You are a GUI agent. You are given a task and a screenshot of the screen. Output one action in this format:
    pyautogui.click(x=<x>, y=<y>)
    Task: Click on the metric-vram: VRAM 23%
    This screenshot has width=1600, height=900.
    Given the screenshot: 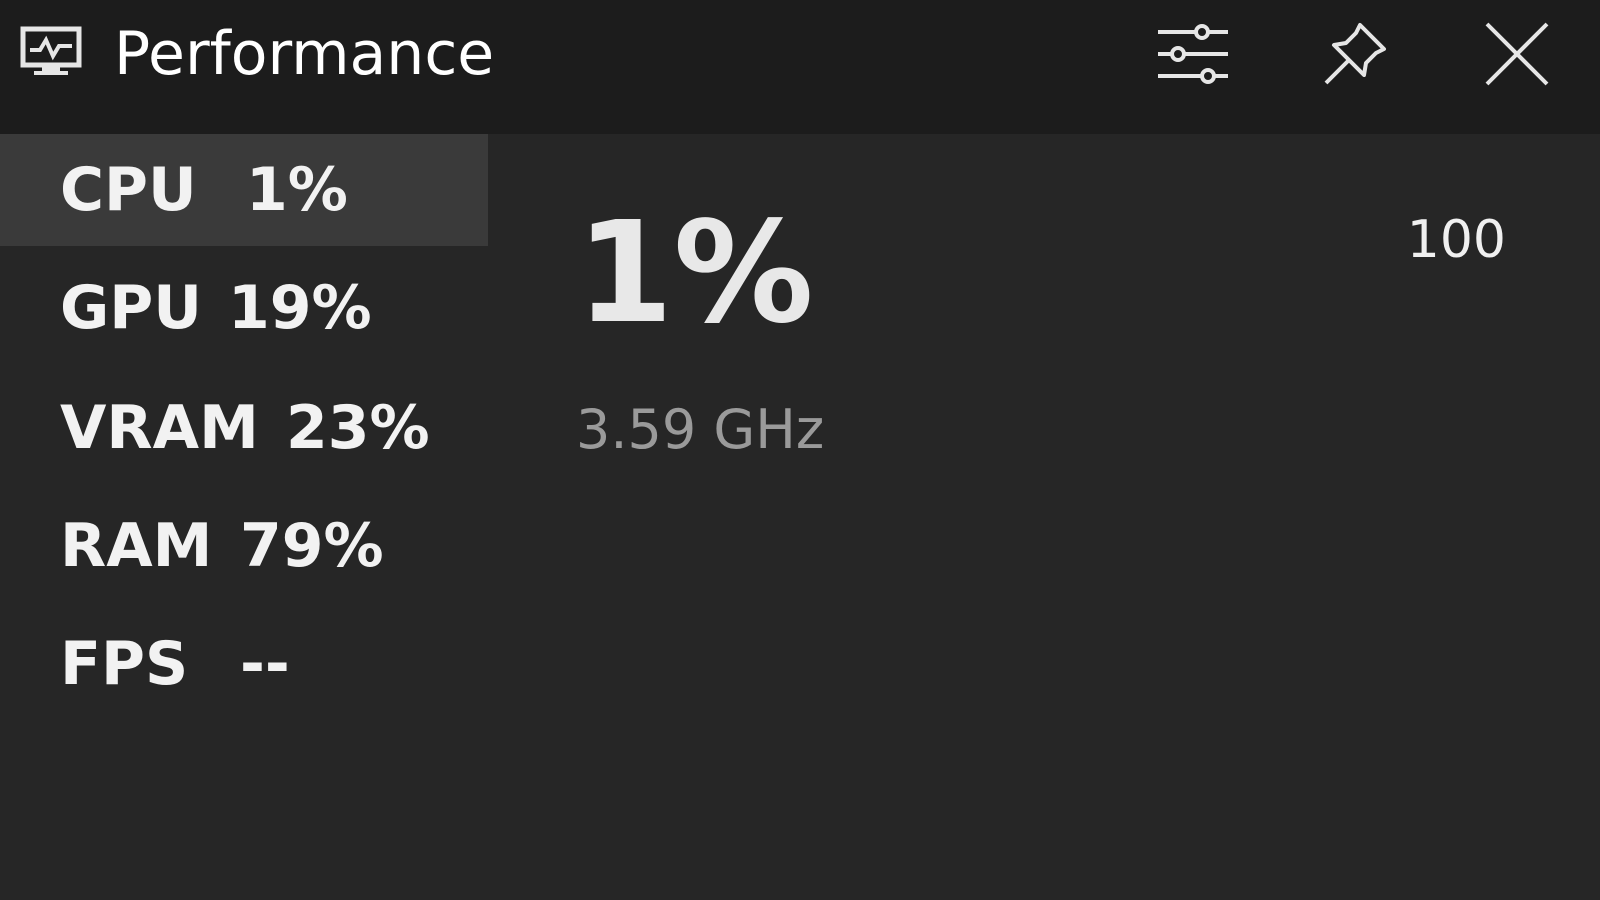 What is the action you would take?
    pyautogui.click(x=244, y=428)
    